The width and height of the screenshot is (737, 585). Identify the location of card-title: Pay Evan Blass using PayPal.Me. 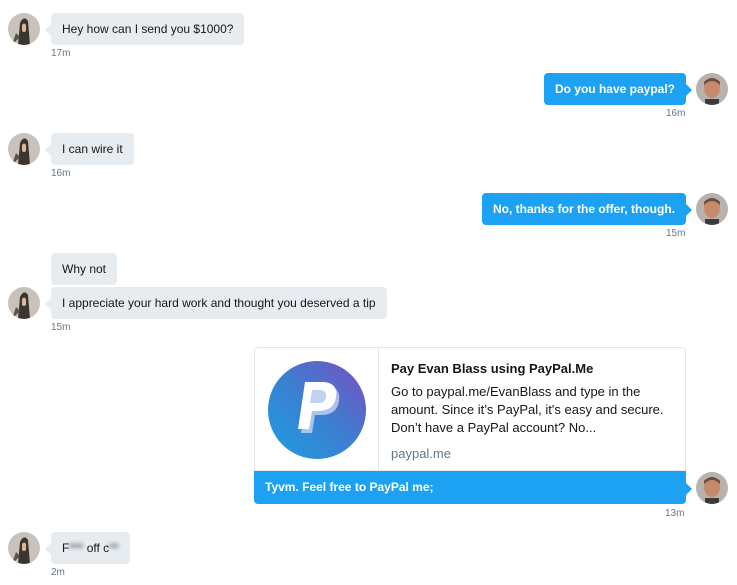
(531, 369).